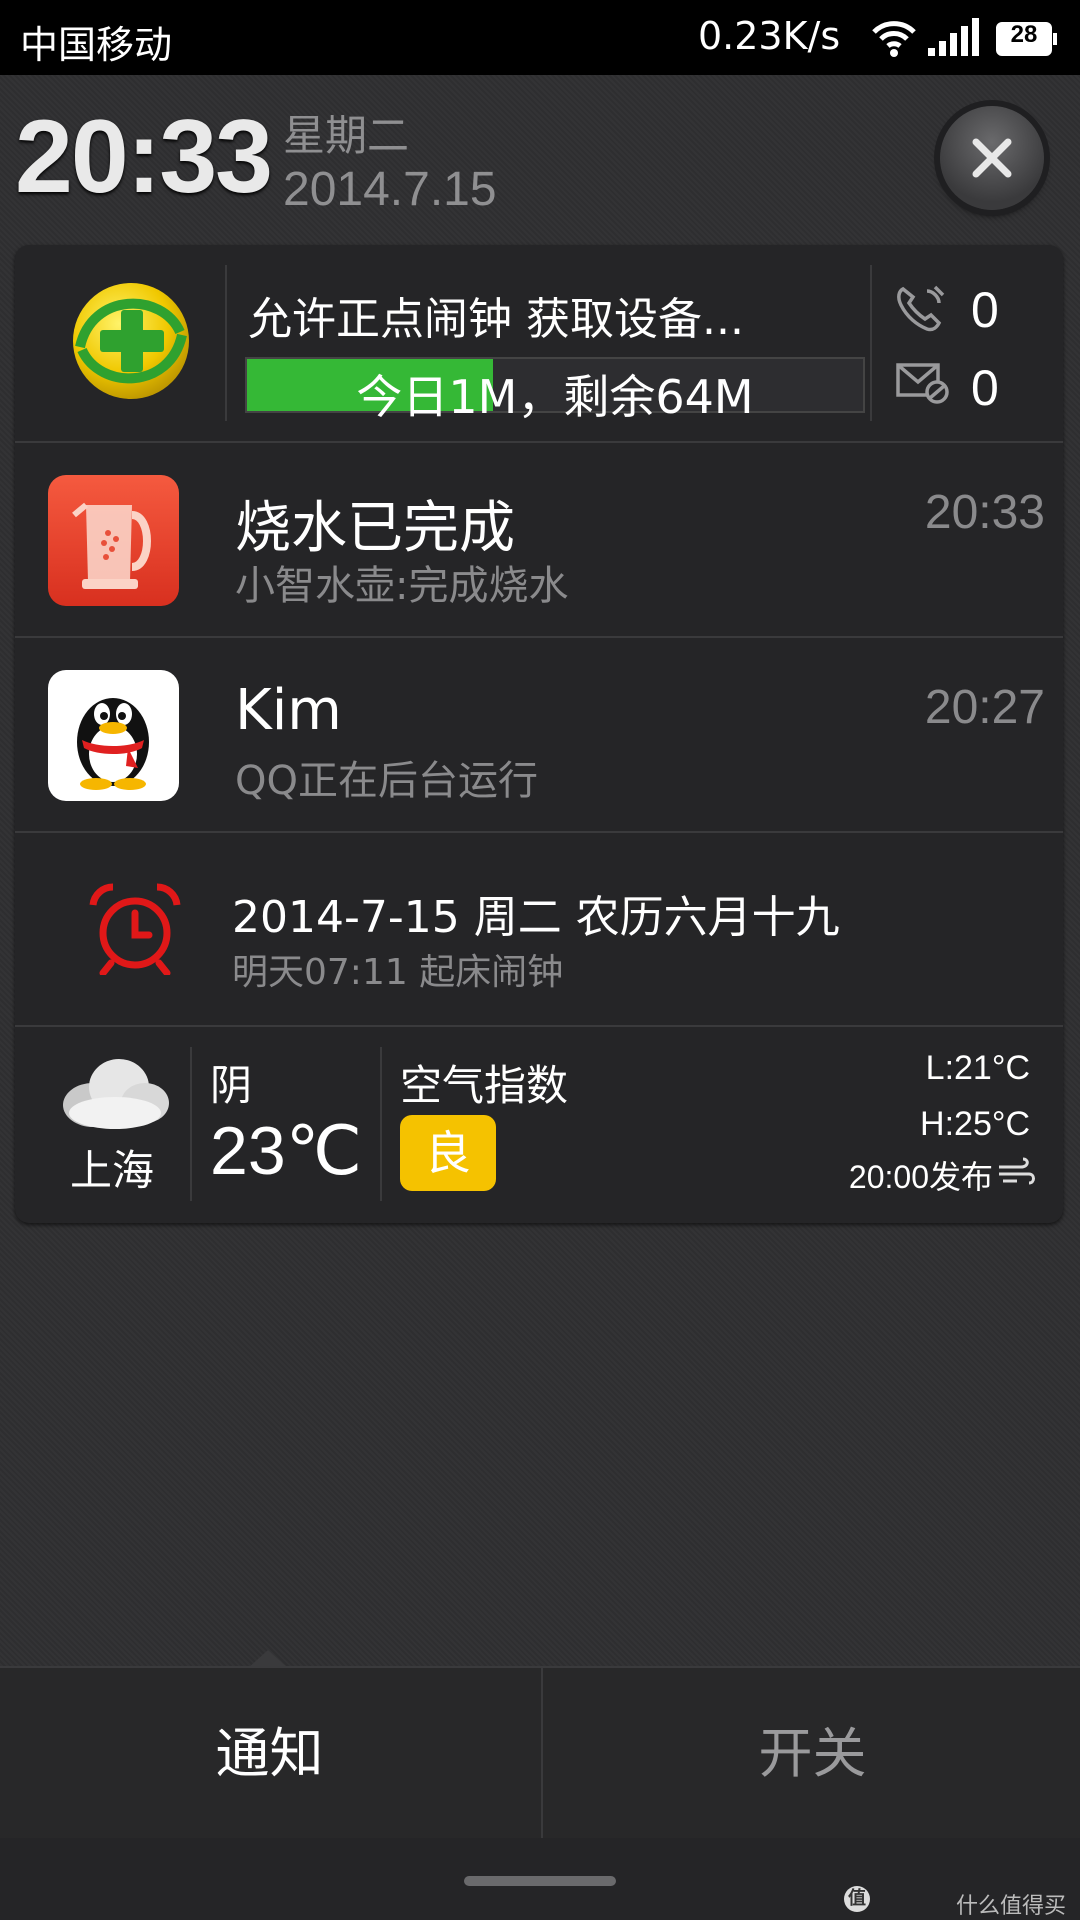 Image resolution: width=1080 pixels, height=1920 pixels. Describe the element at coordinates (231, 1085) in the screenshot. I see `weather-condition: 阴` at that location.